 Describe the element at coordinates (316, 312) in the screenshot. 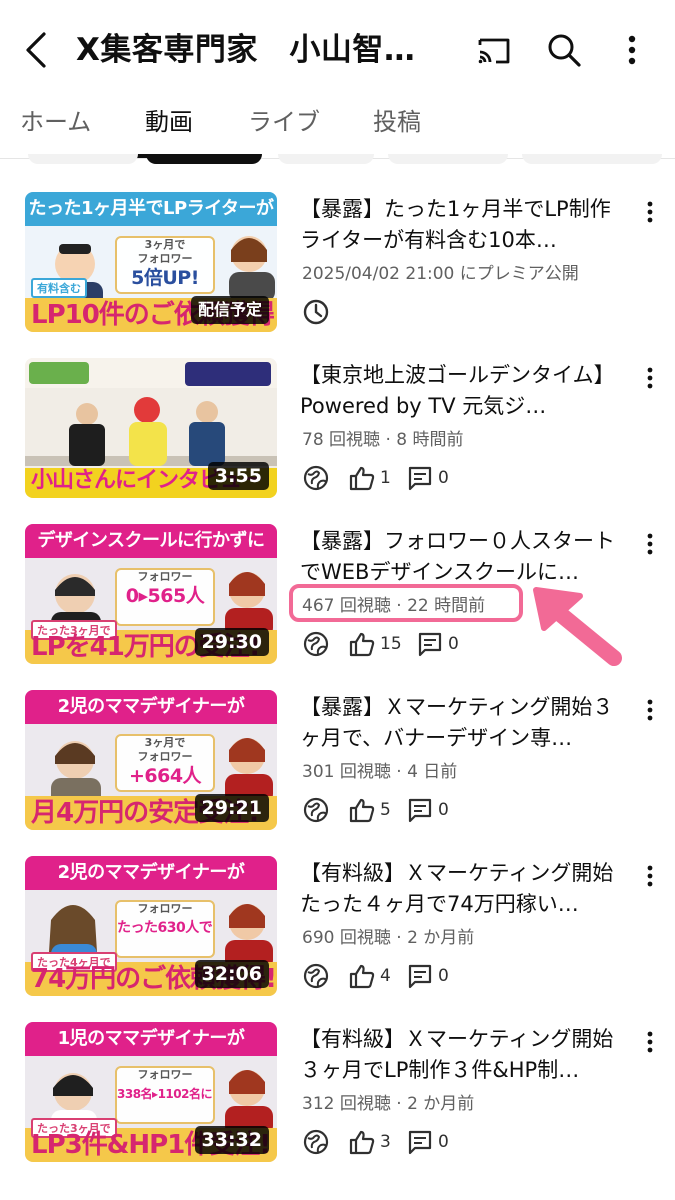

I see `scheduled-clock-icon` at that location.